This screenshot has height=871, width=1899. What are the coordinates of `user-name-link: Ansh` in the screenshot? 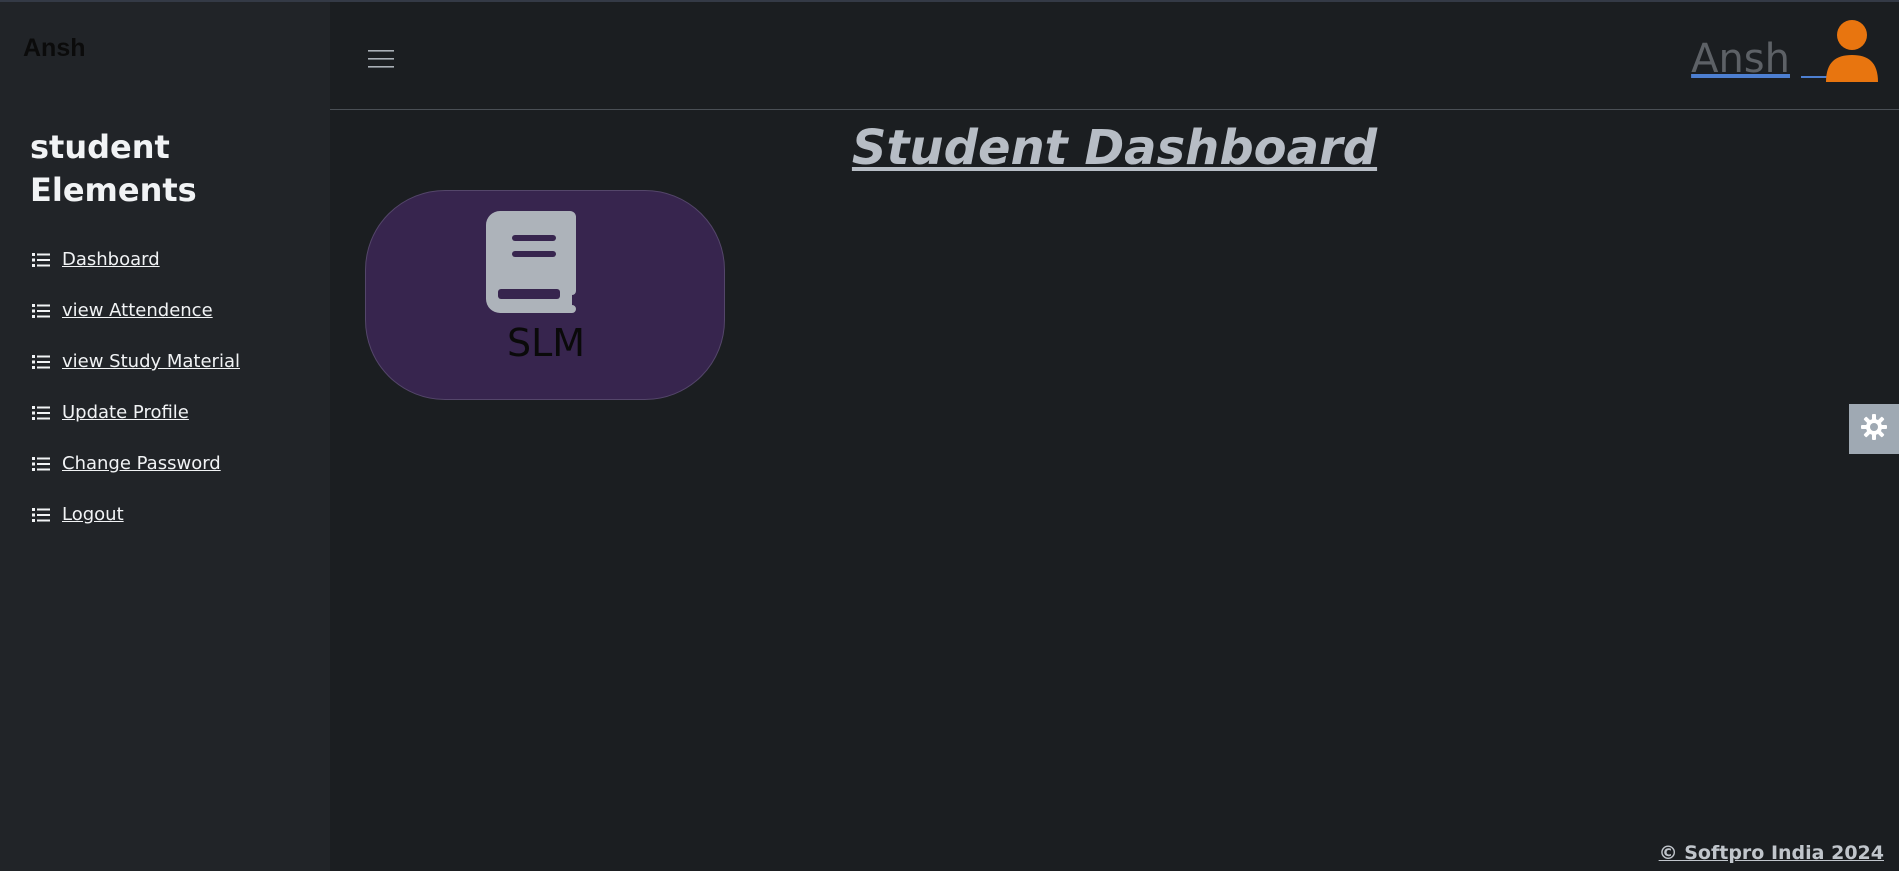 It's located at (1740, 59).